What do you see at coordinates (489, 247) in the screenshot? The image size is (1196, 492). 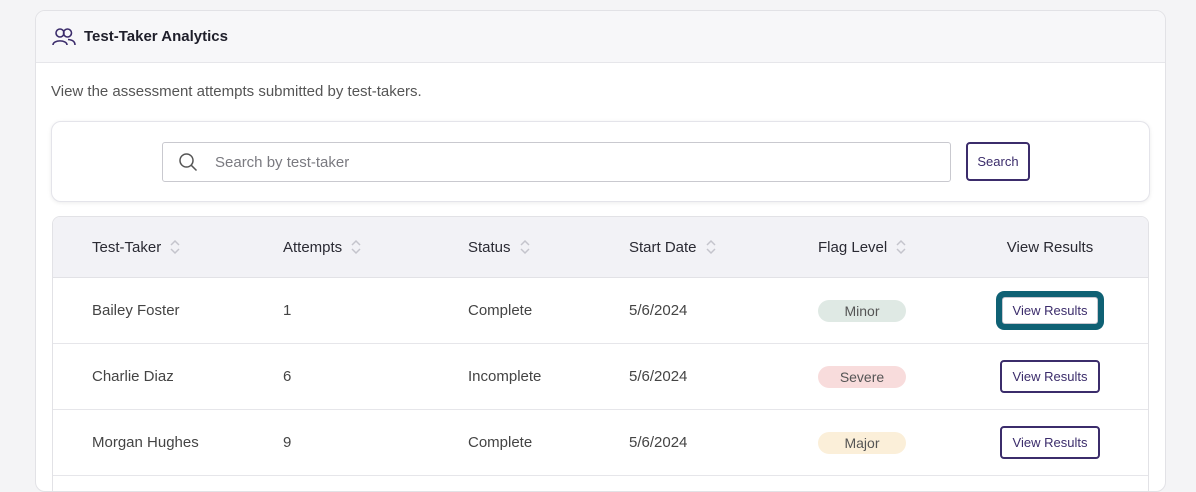 I see `column-label: Status` at bounding box center [489, 247].